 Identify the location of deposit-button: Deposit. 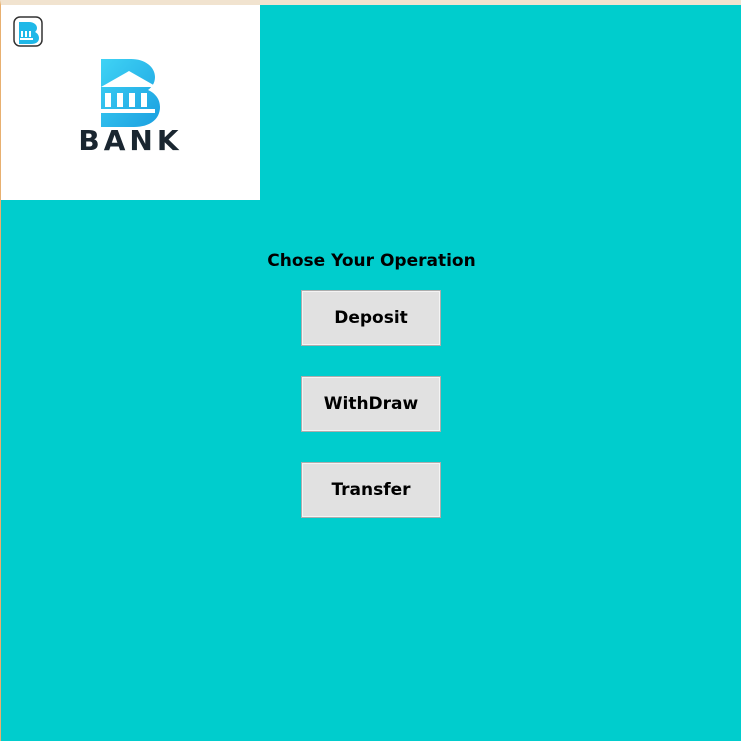
(371, 318).